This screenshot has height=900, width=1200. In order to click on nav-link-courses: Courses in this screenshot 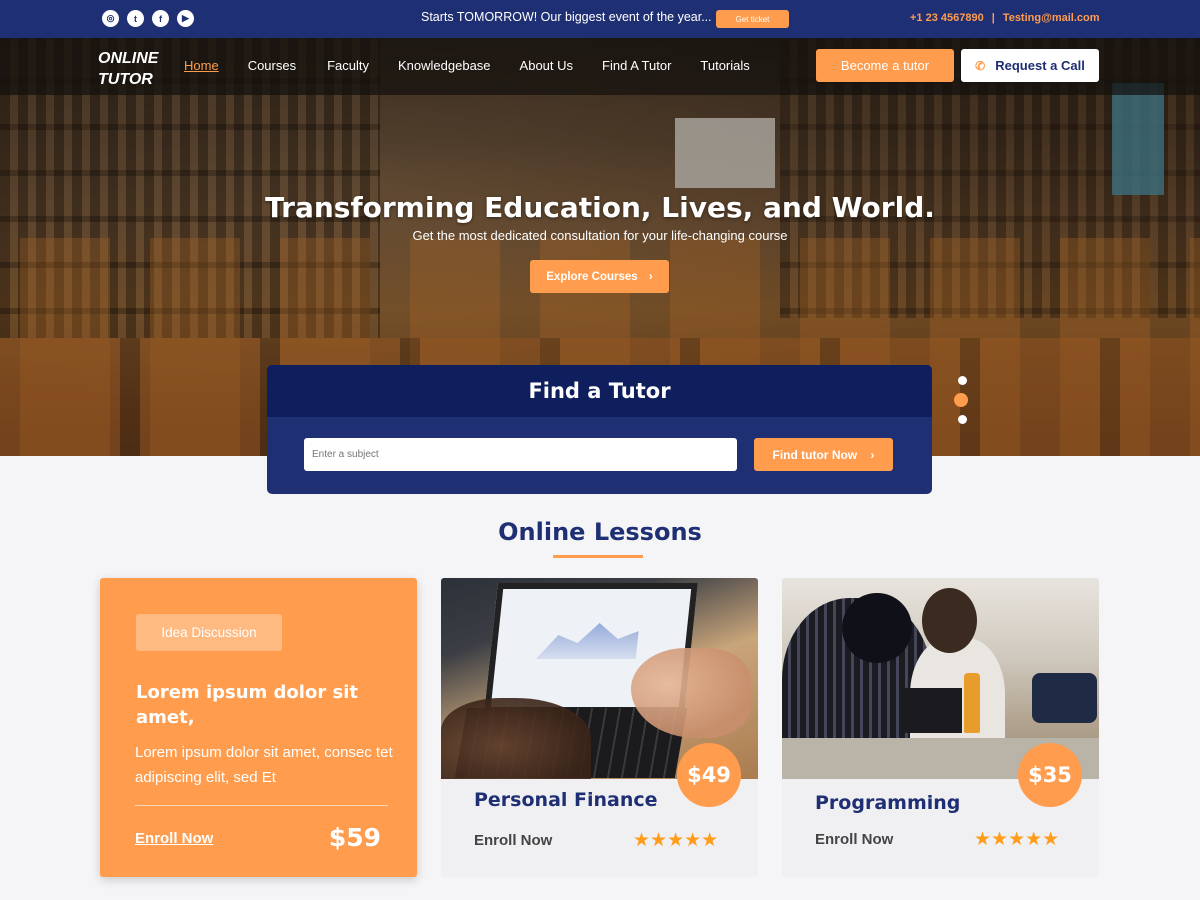, I will do `click(272, 65)`.